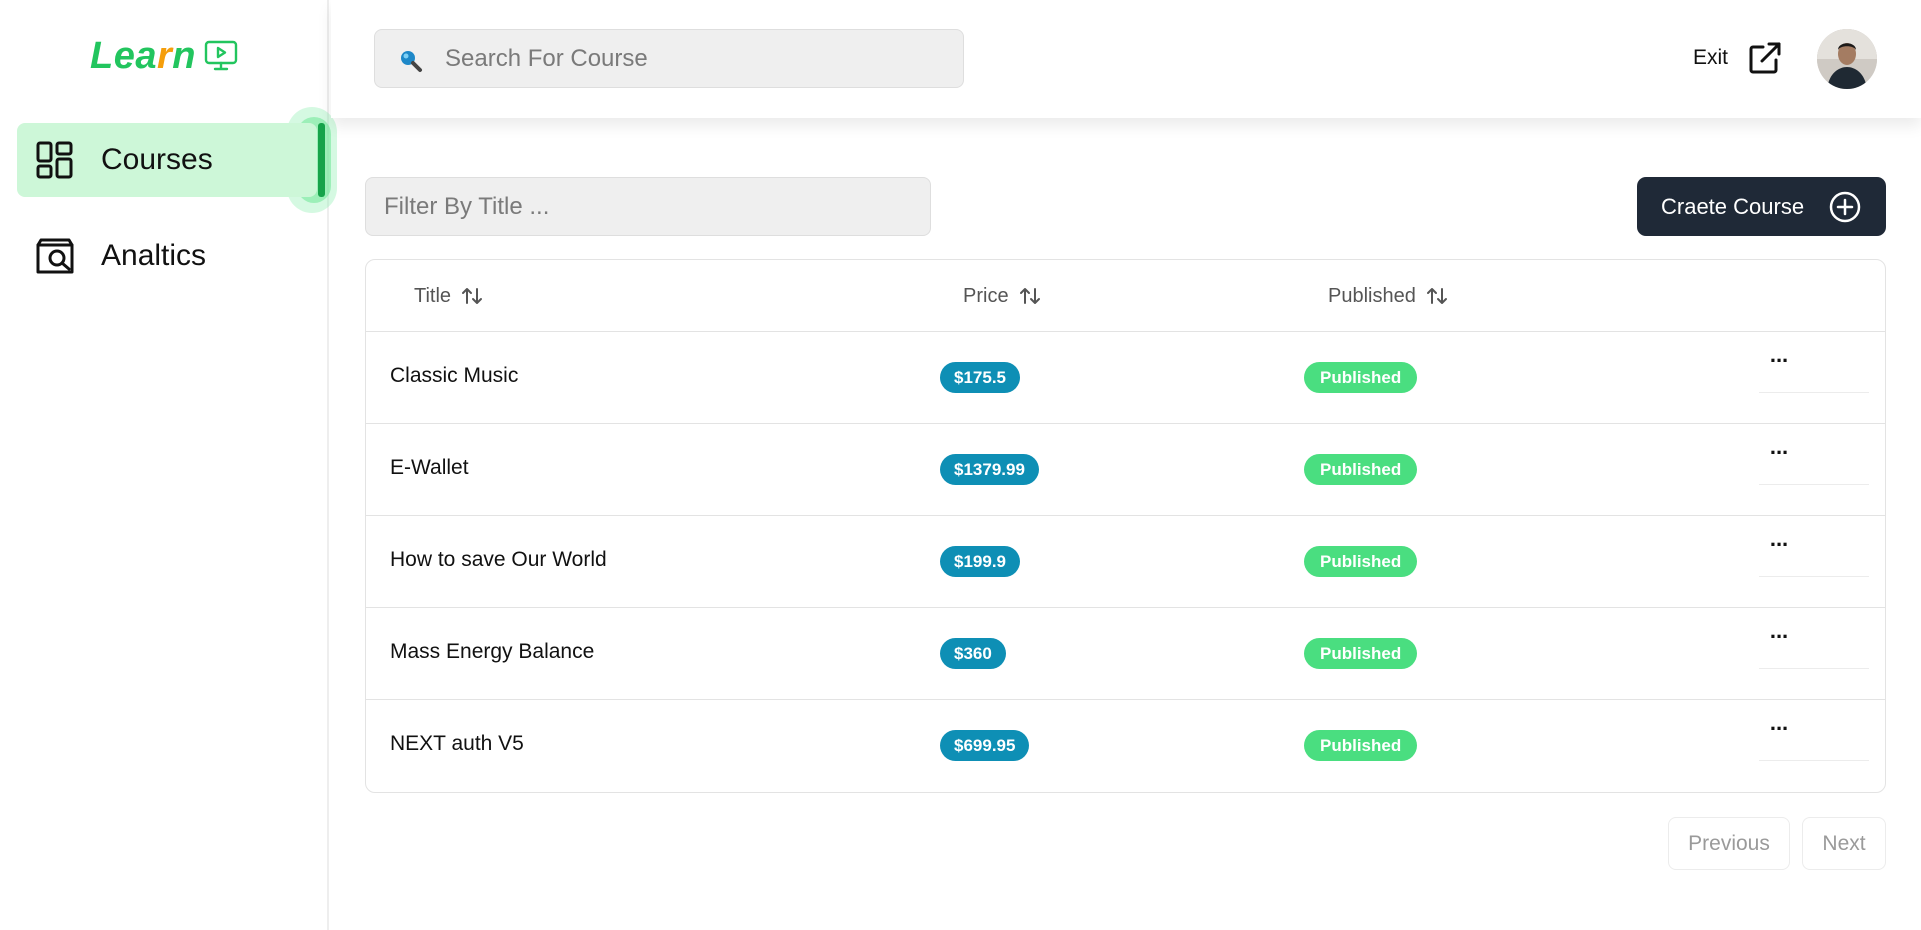  Describe the element at coordinates (1845, 207) in the screenshot. I see `plus-circle-icon` at that location.